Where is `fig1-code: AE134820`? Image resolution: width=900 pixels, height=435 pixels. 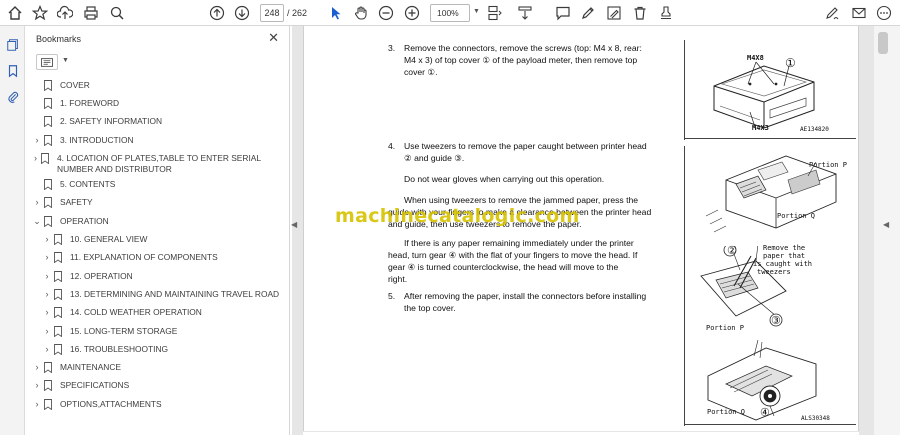
fig1-code: AE134820 is located at coordinates (814, 129).